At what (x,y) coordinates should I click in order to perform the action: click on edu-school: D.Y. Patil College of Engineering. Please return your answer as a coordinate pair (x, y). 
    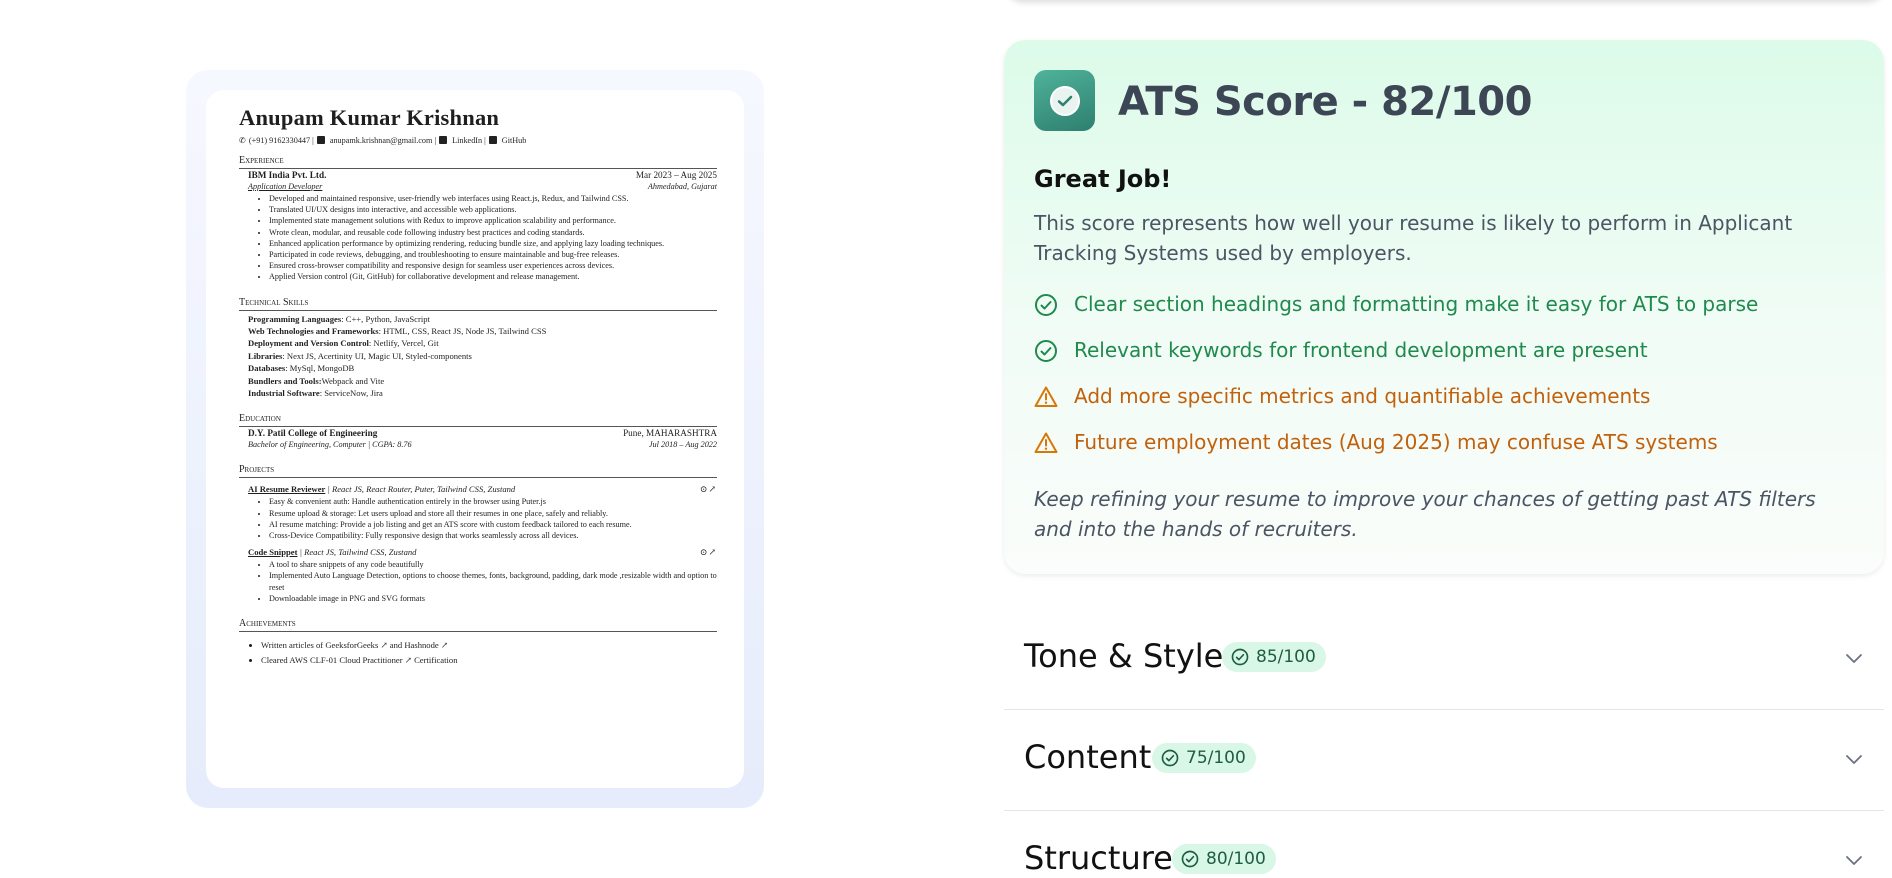
    Looking at the image, I should click on (313, 433).